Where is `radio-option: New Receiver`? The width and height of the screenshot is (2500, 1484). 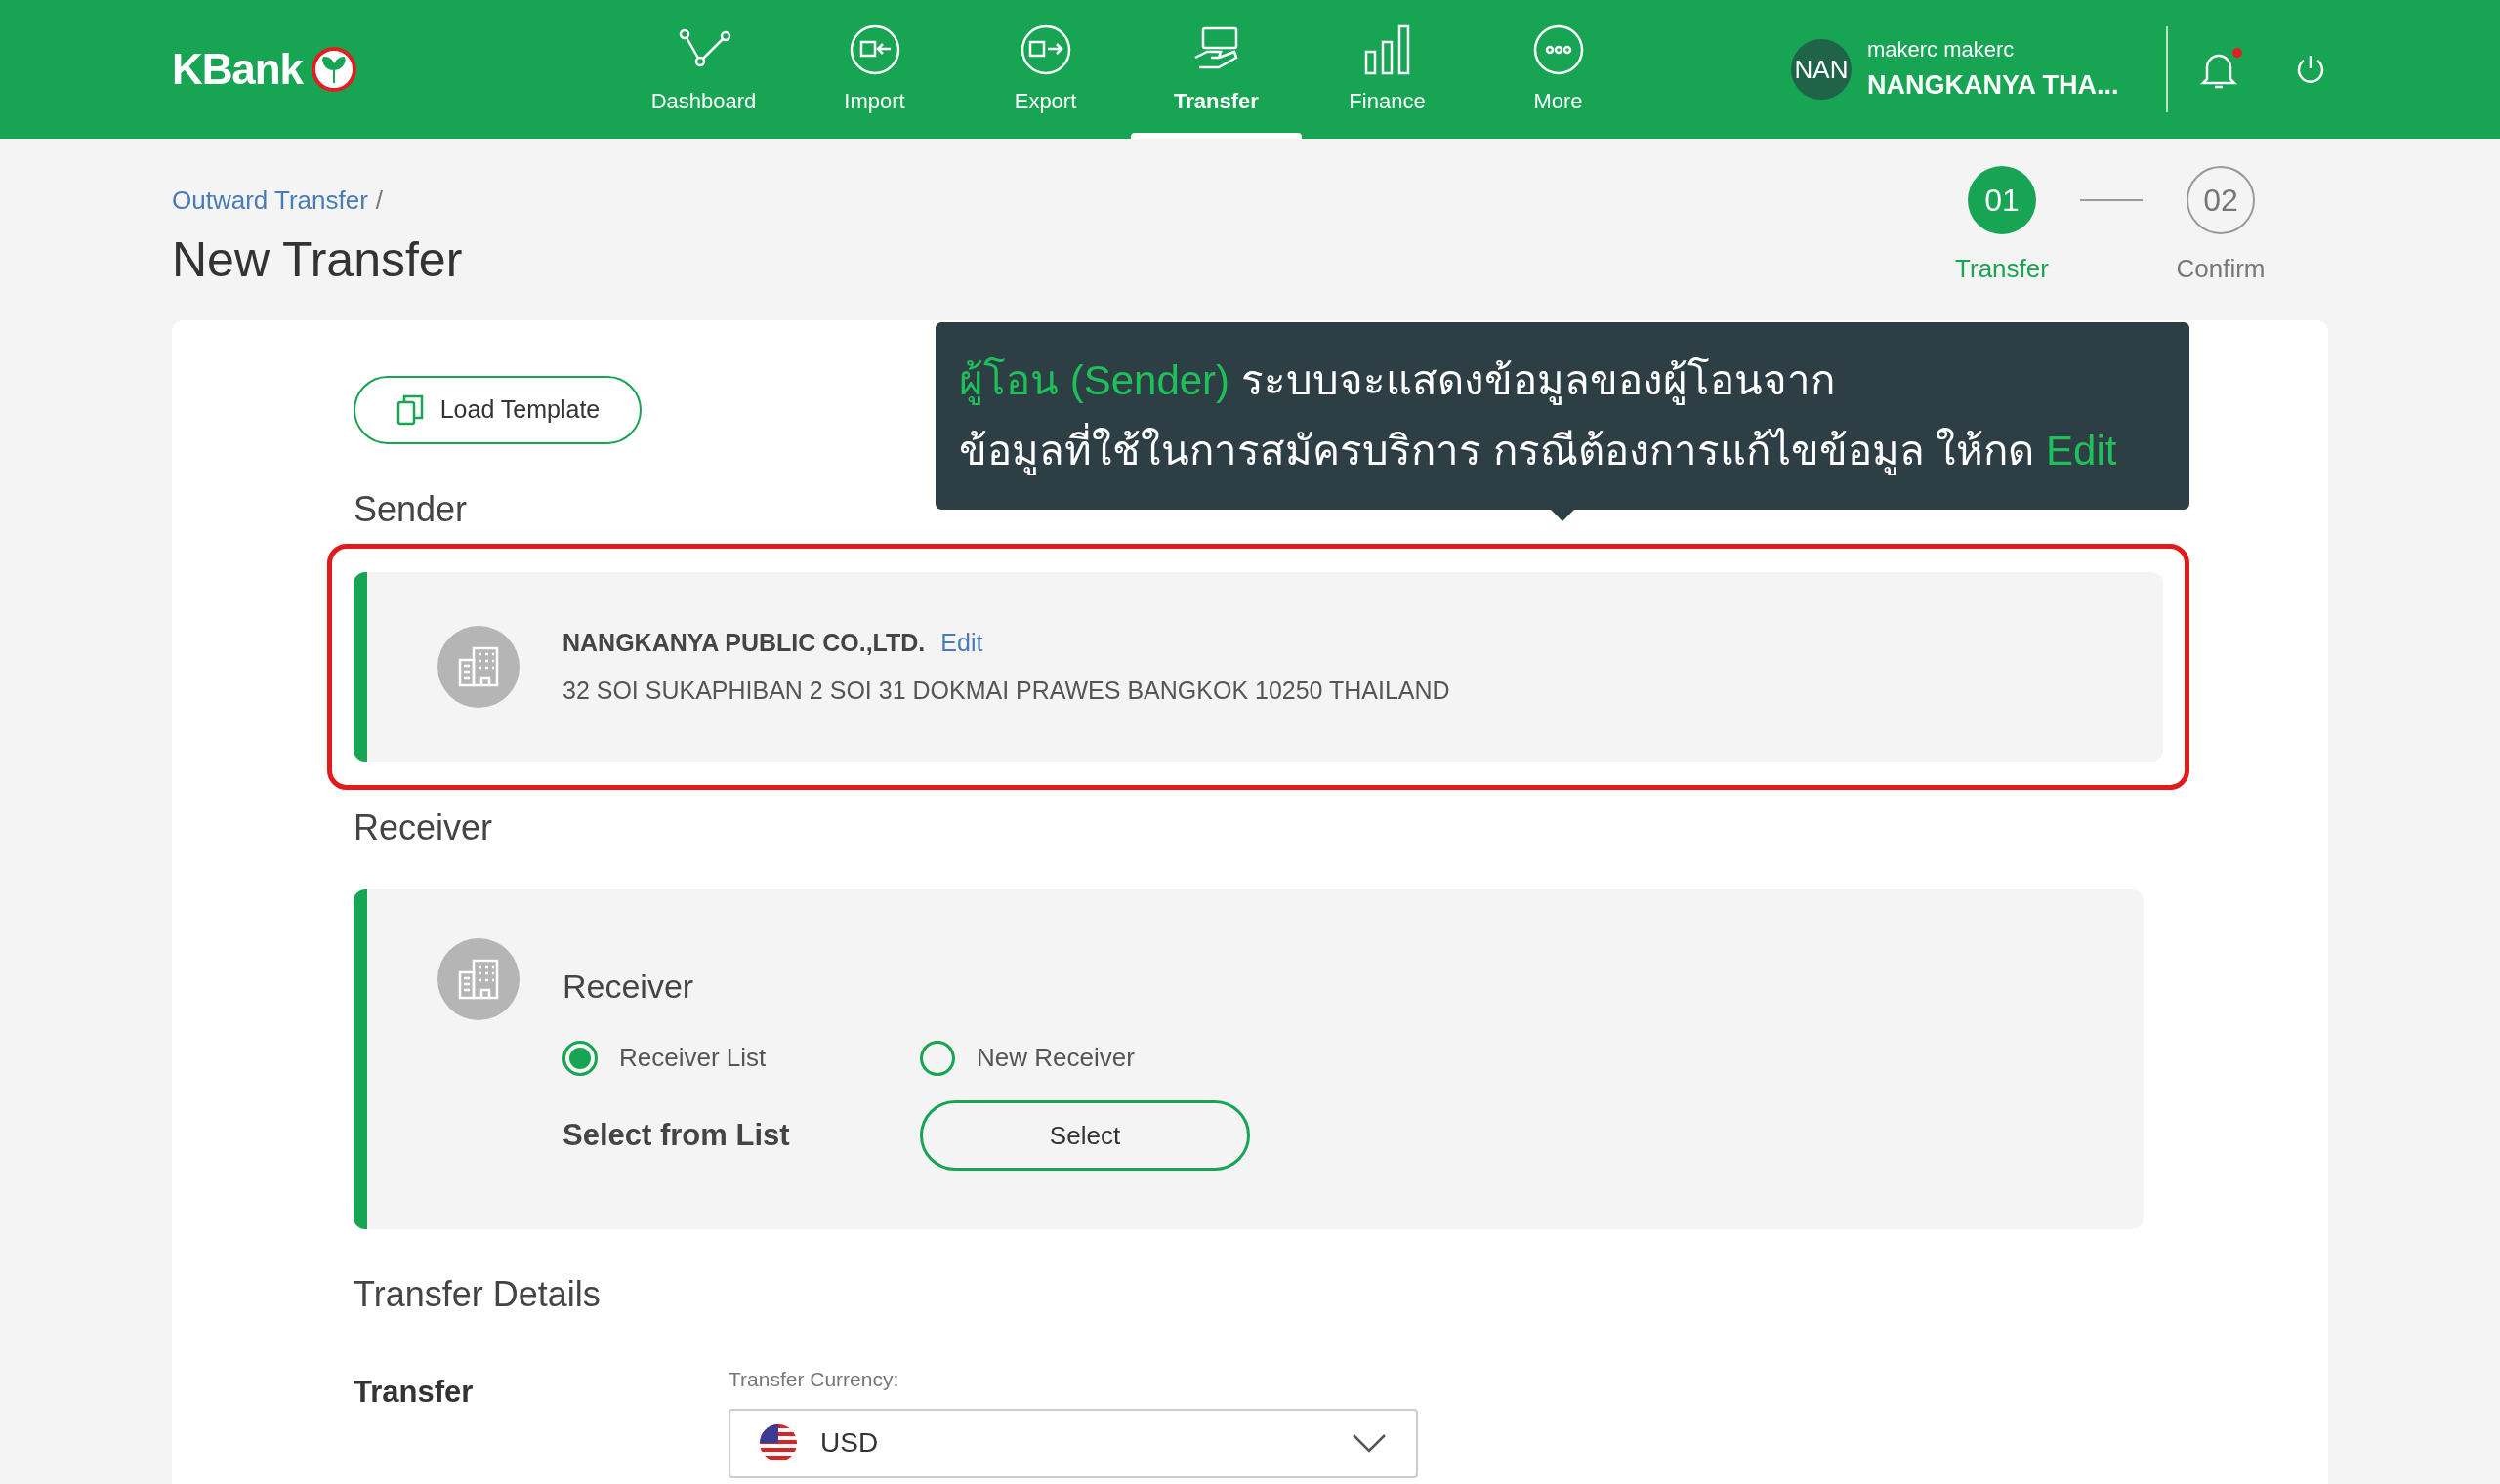 radio-option: New Receiver is located at coordinates (1098, 1058).